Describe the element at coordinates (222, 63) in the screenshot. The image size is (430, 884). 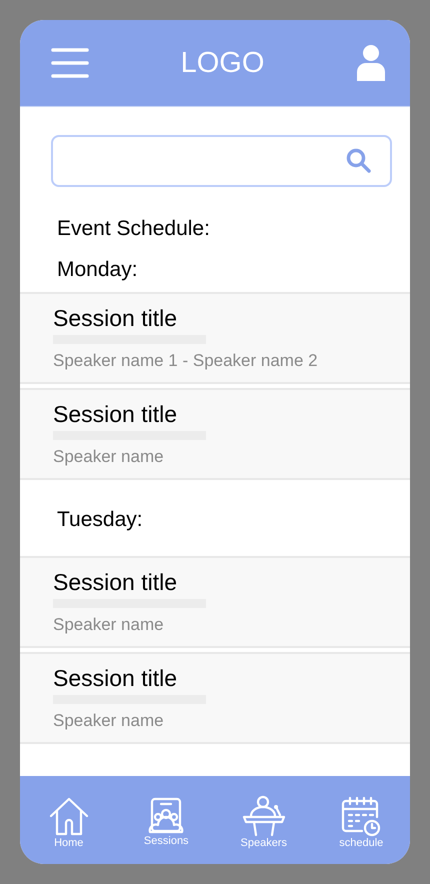
I see `logo: LOGO` at that location.